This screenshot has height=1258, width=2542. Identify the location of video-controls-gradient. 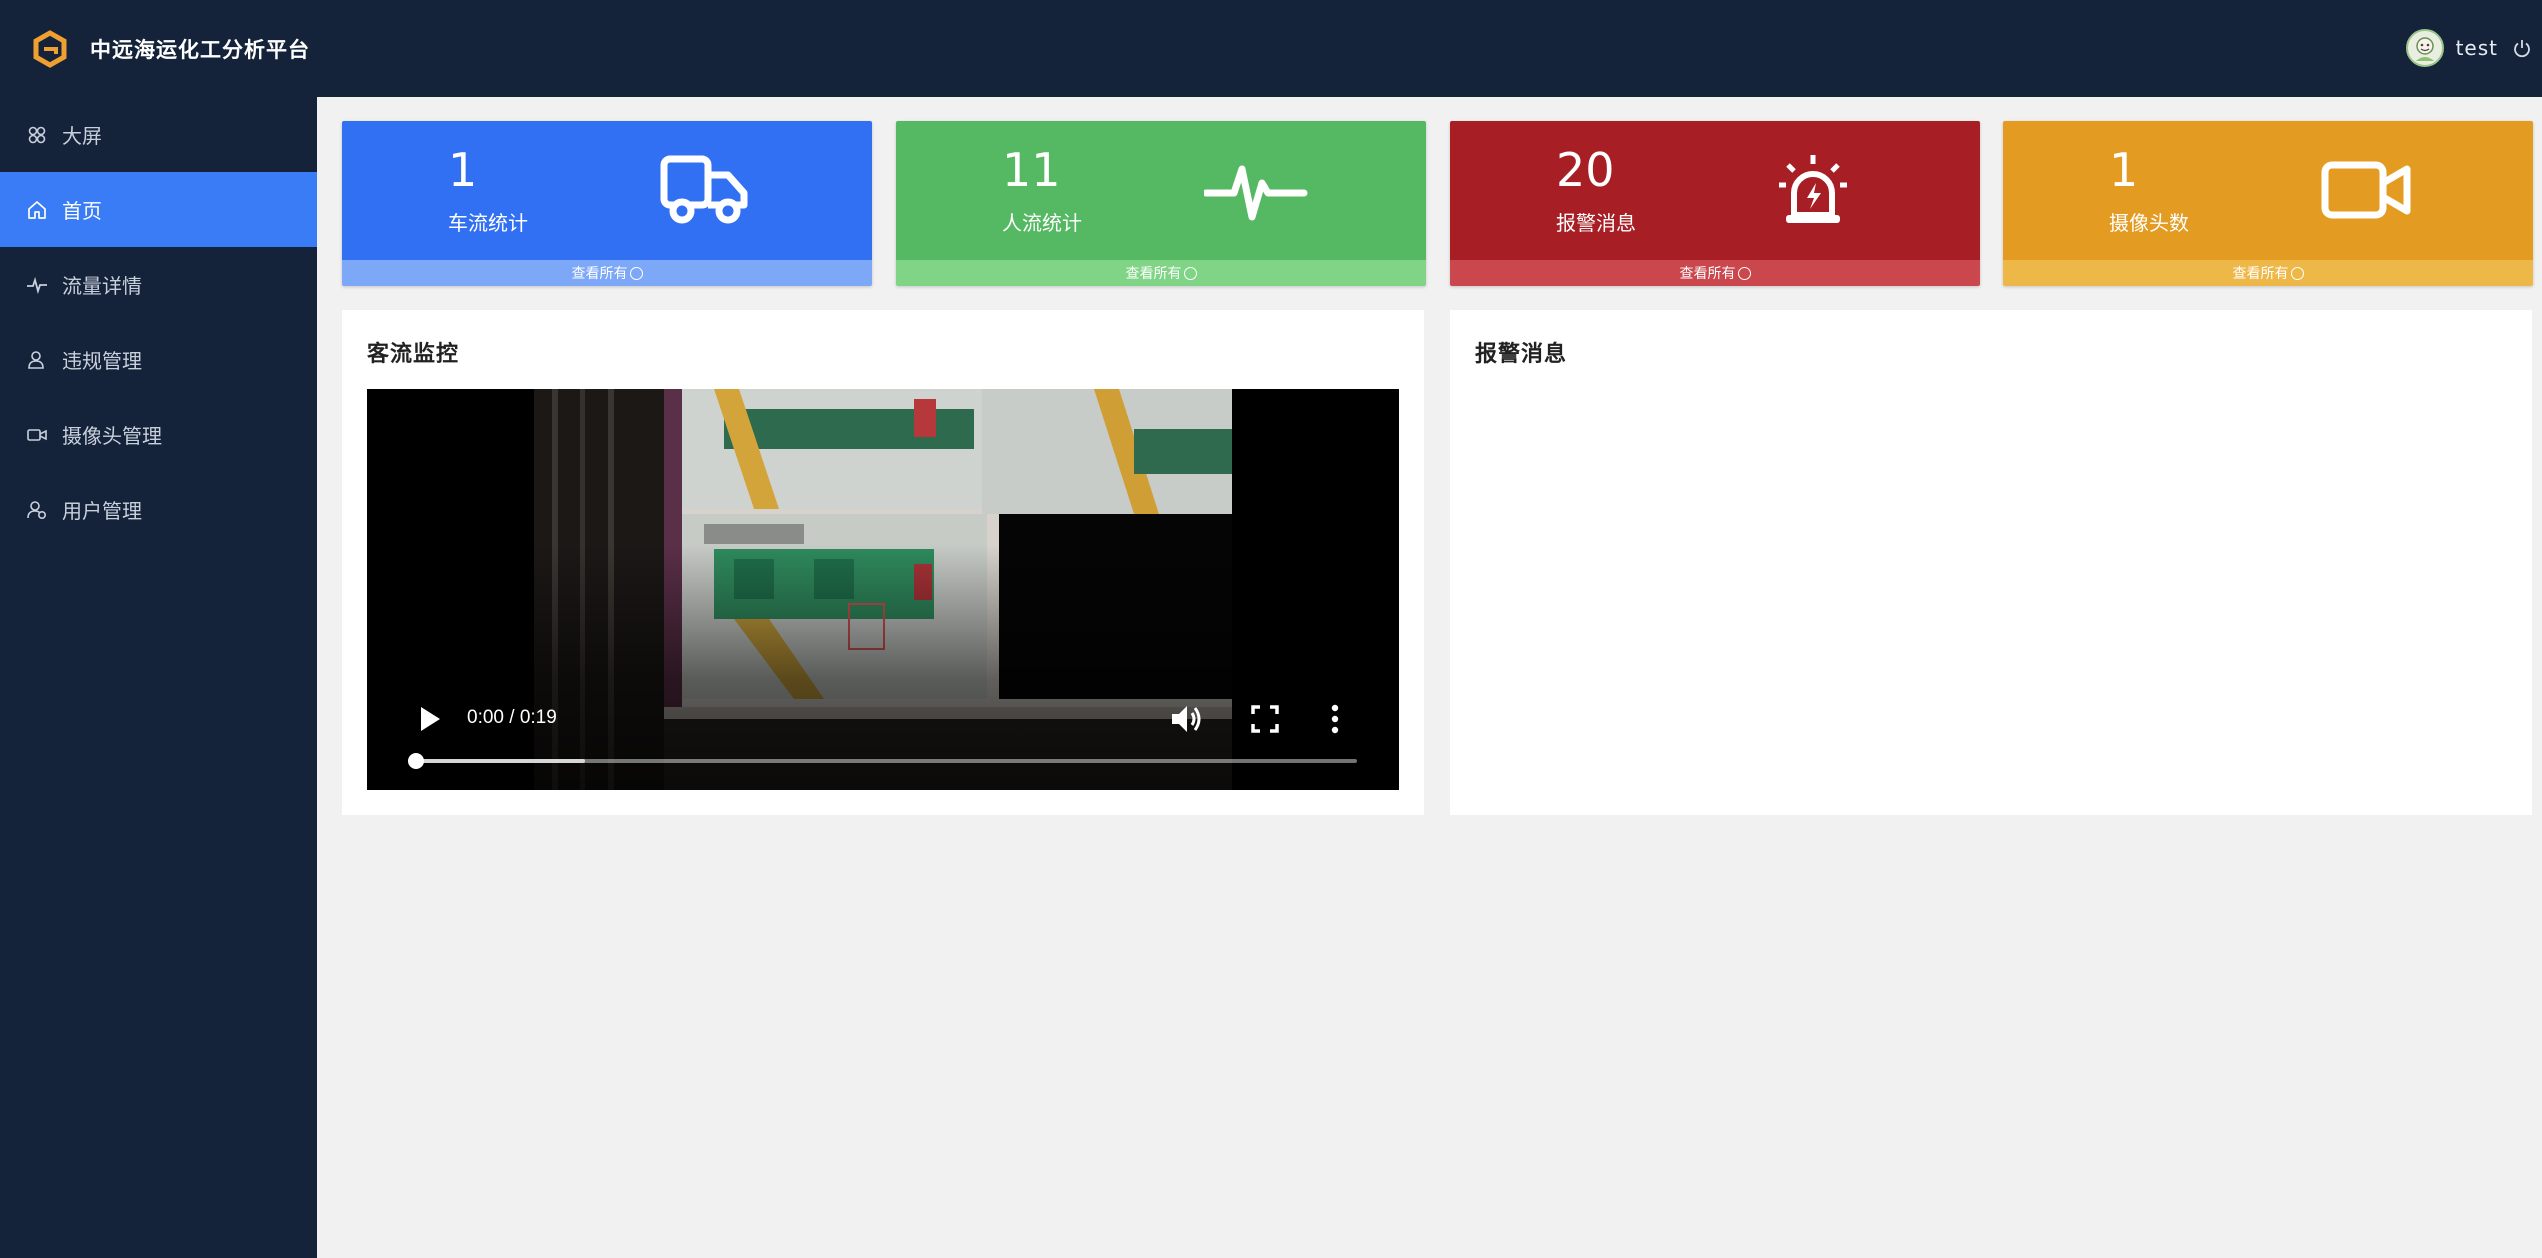
(883, 667).